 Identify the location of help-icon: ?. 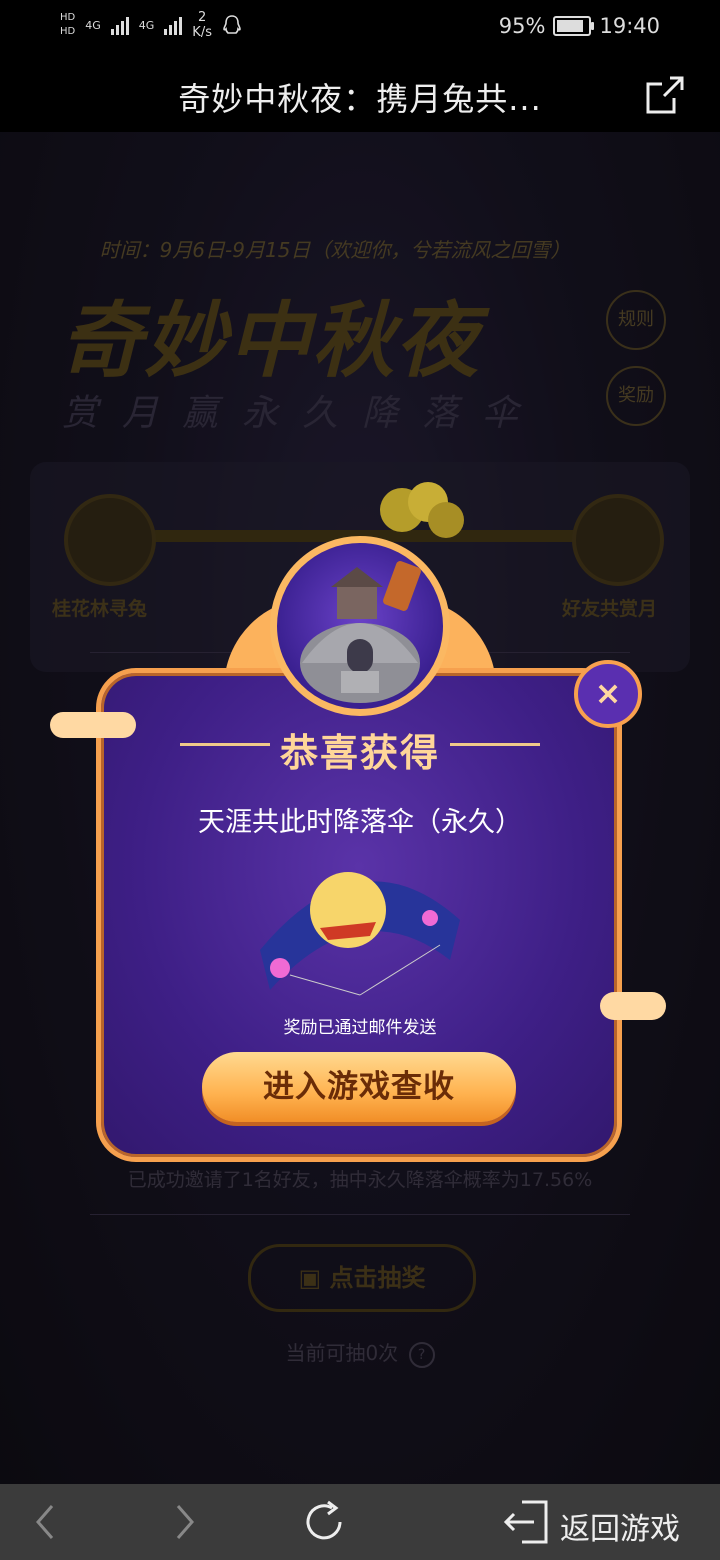
(421, 1354).